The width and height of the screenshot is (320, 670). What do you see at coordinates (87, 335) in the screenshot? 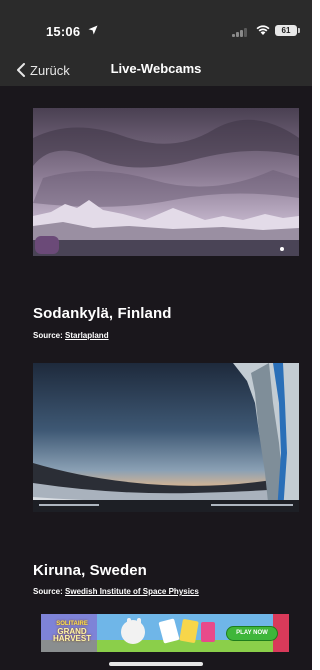
I see `source-link: Starlapland` at bounding box center [87, 335].